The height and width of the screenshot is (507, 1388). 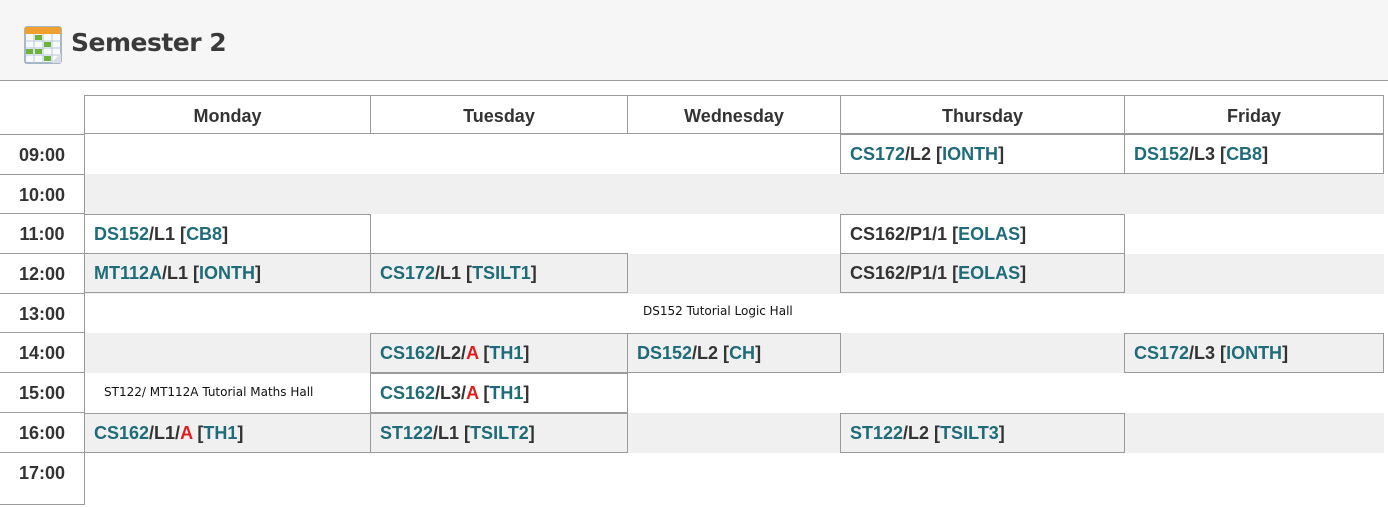 I want to click on time-label: 16:00, so click(x=42, y=432).